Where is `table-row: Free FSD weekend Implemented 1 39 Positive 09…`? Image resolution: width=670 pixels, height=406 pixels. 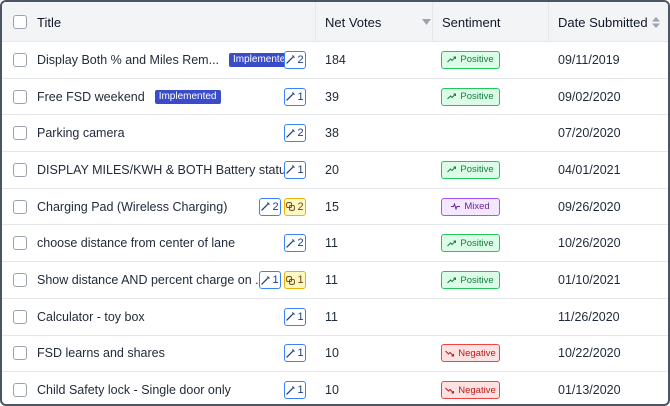 table-row: Free FSD weekend Implemented 1 39 Positive 09… is located at coordinates (335, 97).